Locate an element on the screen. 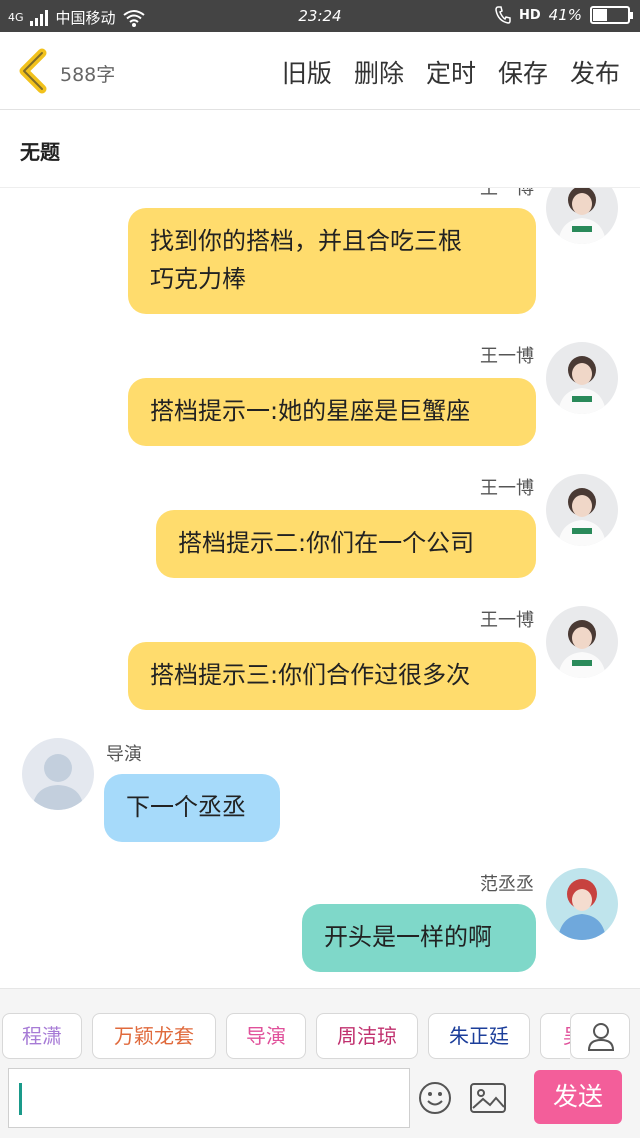 This screenshot has width=640, height=1138. message-bubble: 搭档提示二:你们在一个公司 is located at coordinates (346, 544).